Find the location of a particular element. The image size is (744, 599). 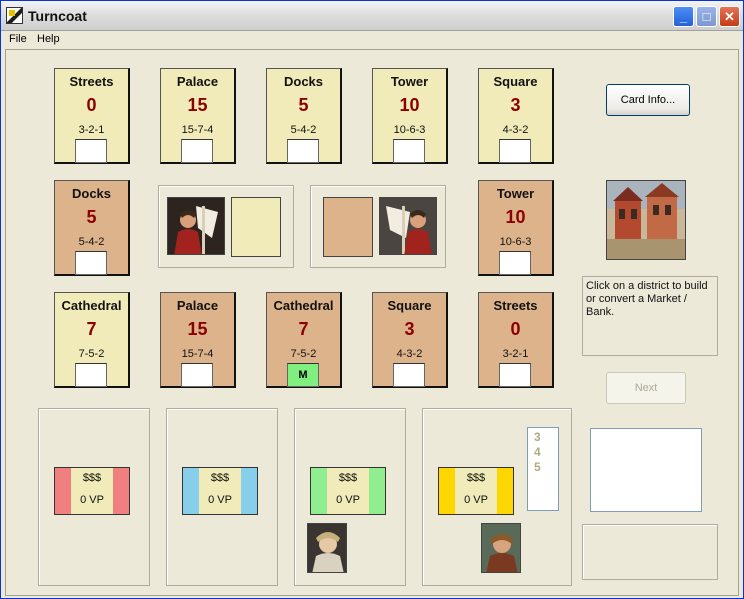

menu-help: Help is located at coordinates (48, 39).